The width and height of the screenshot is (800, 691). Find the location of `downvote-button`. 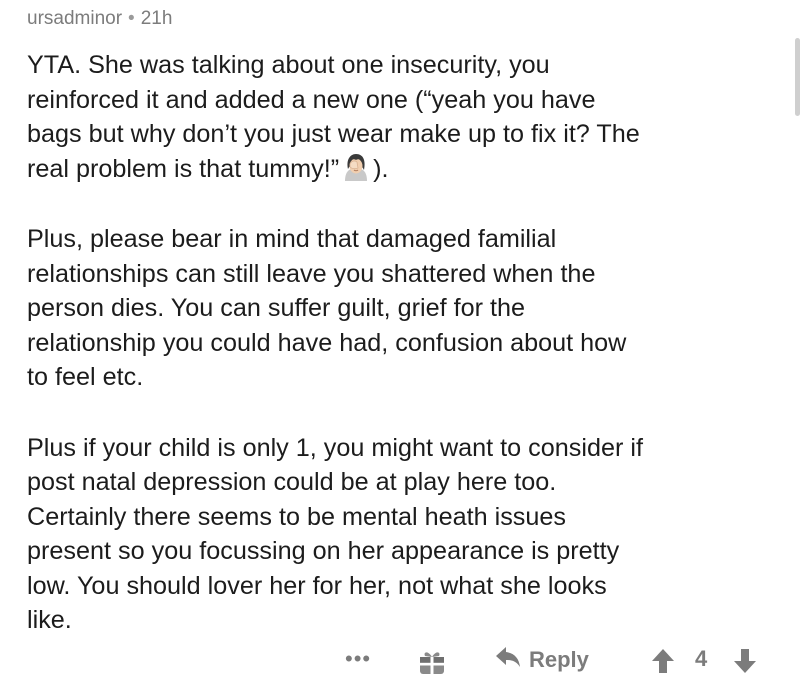

downvote-button is located at coordinates (745, 663).